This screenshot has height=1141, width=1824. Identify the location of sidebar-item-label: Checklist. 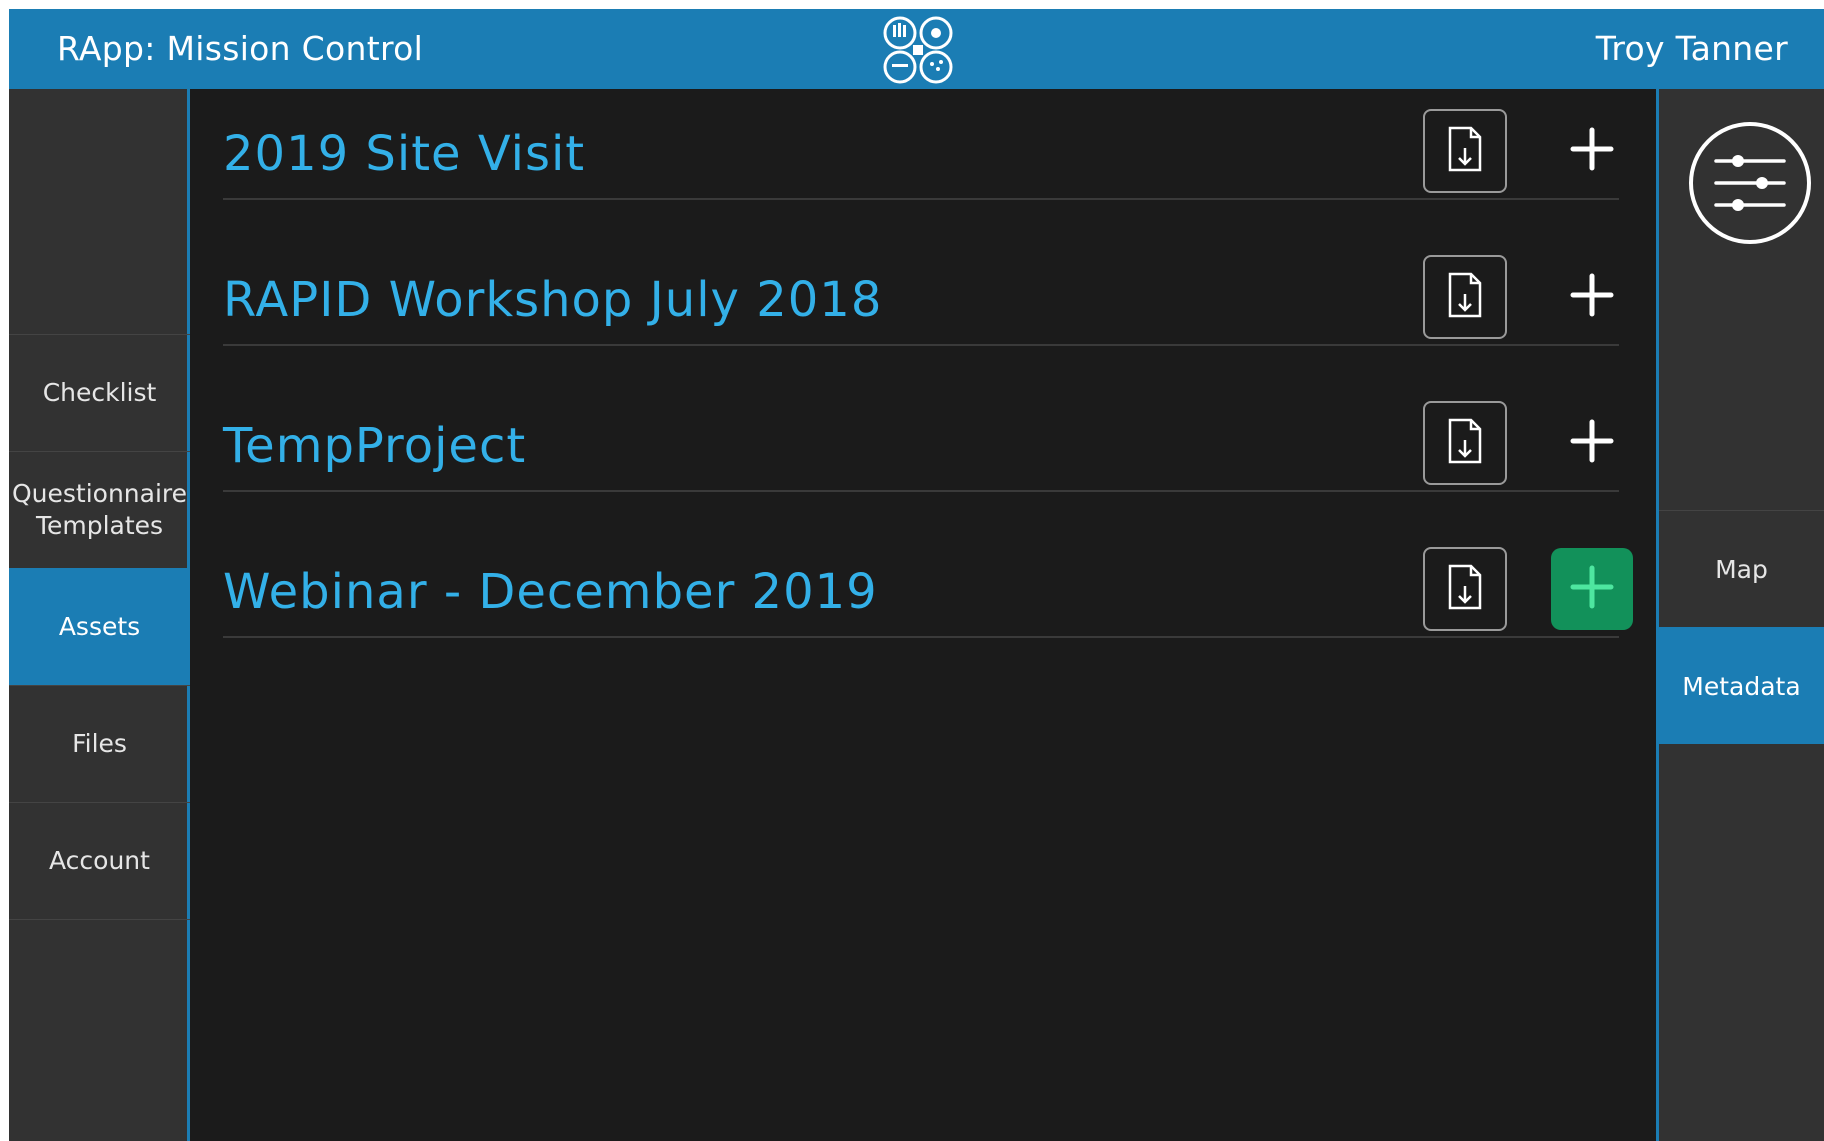
(99, 392).